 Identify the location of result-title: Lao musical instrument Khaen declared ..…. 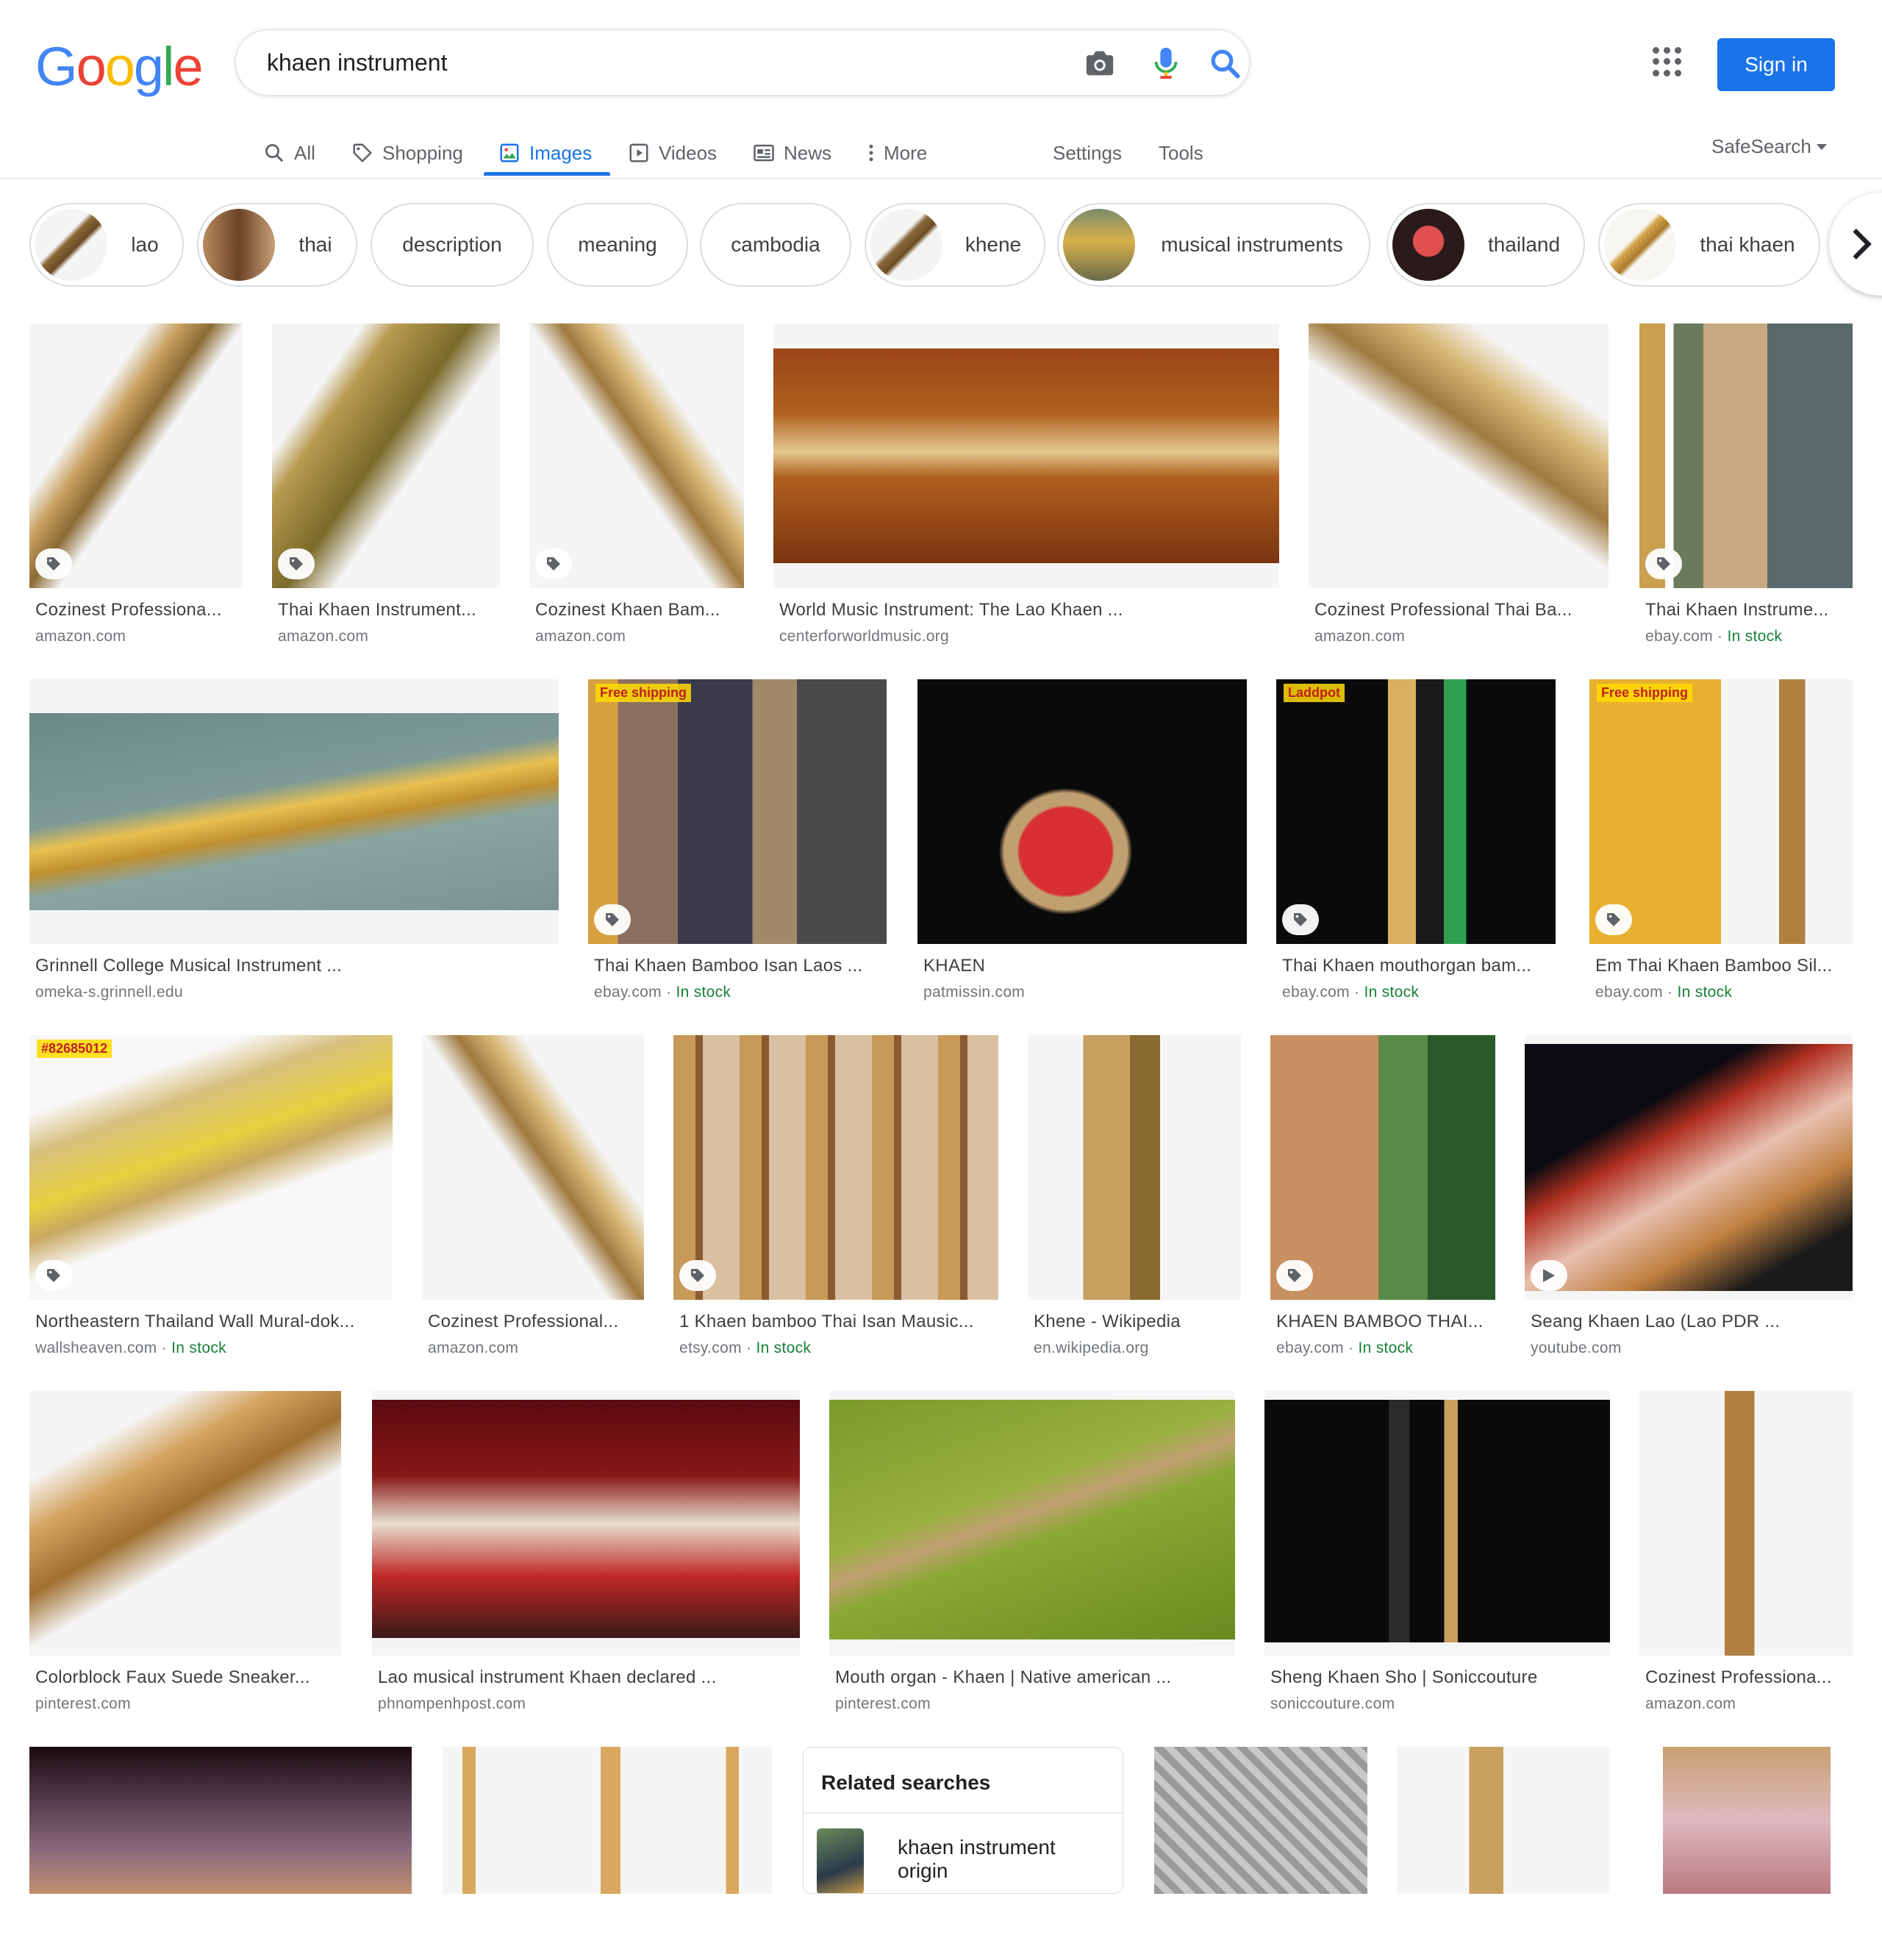
(587, 1677).